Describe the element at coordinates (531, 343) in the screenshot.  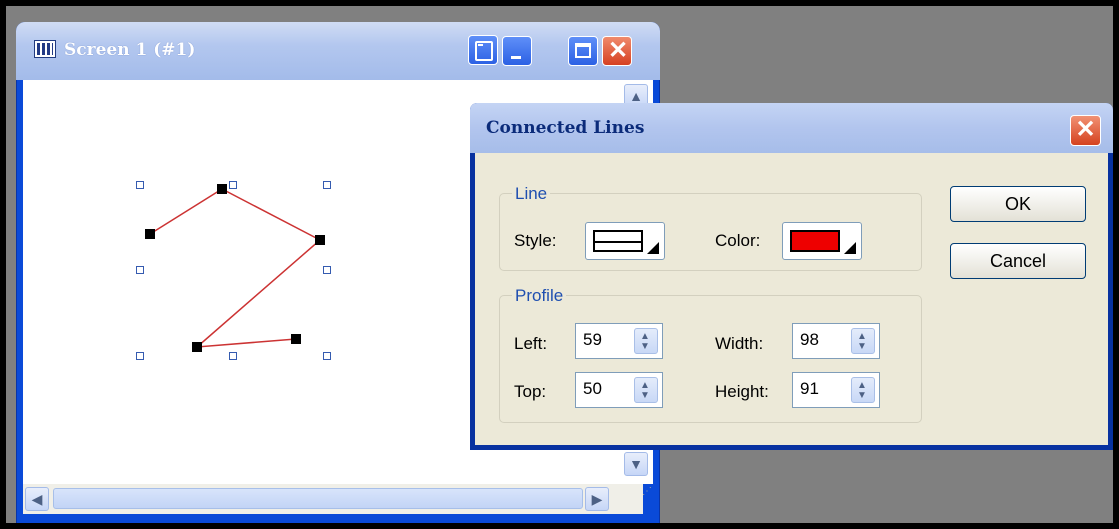
I see `left-label: Left:` at that location.